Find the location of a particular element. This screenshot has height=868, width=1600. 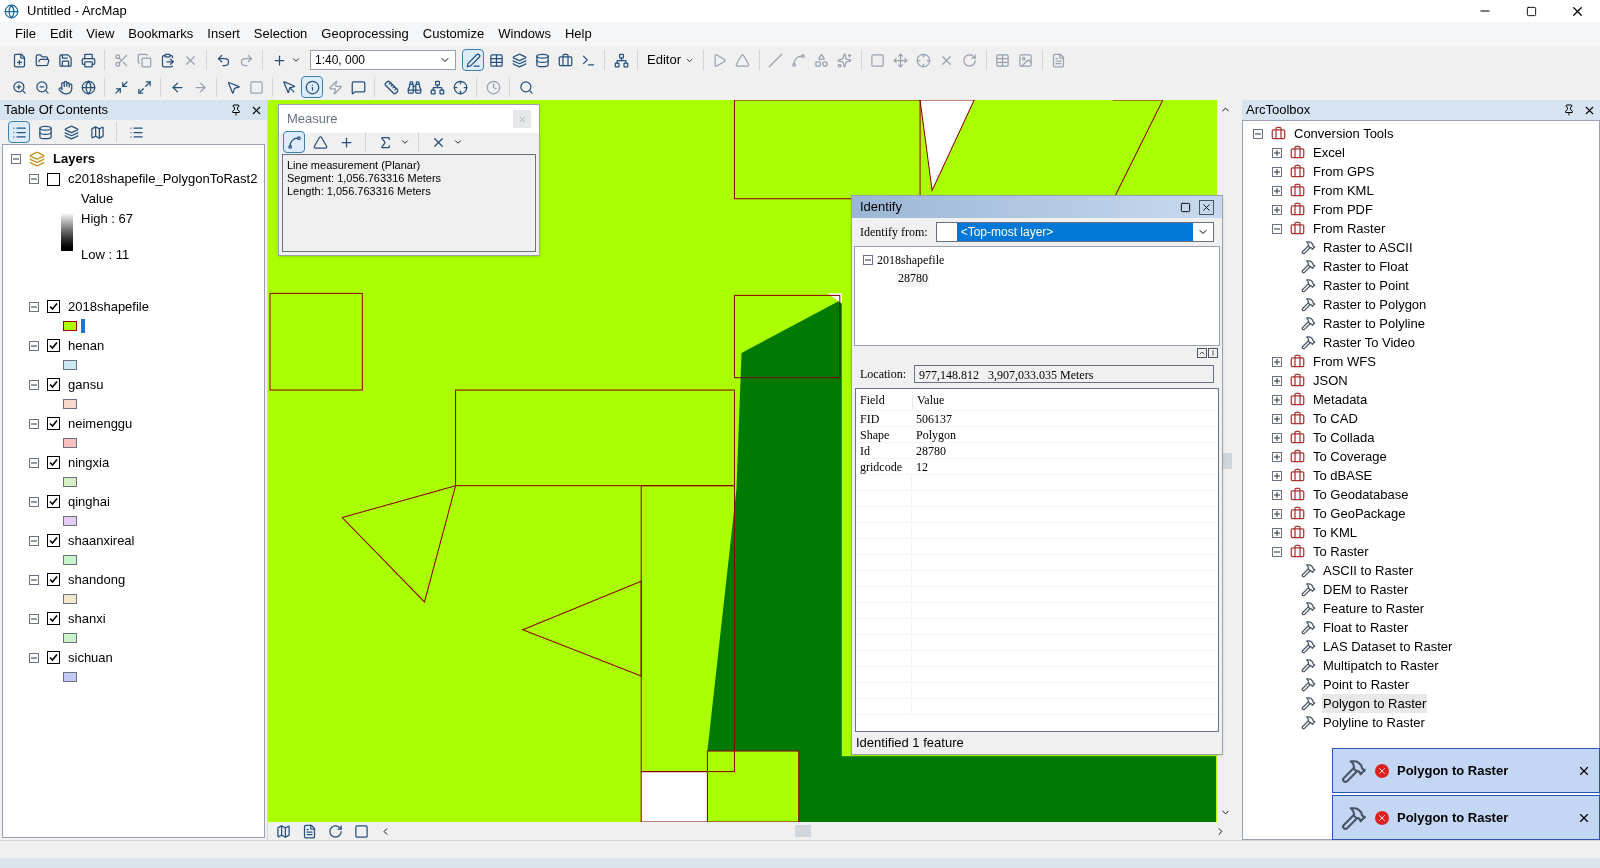

tree-node: 2018shapefile is located at coordinates (911, 260).